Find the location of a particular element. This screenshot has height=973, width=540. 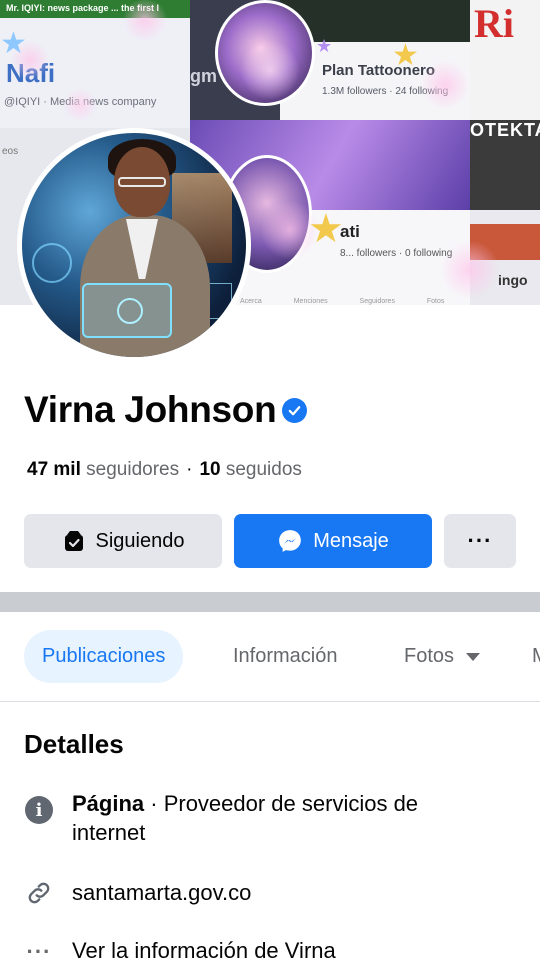

messenger-icon is located at coordinates (290, 541).